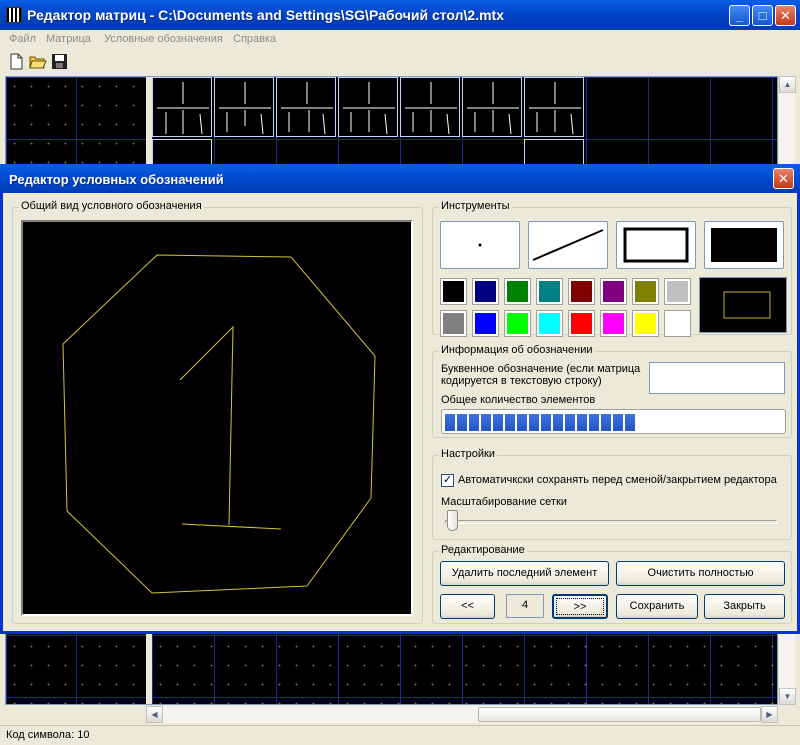  What do you see at coordinates (68, 39) in the screenshot?
I see `menu-matrix: Матрица` at bounding box center [68, 39].